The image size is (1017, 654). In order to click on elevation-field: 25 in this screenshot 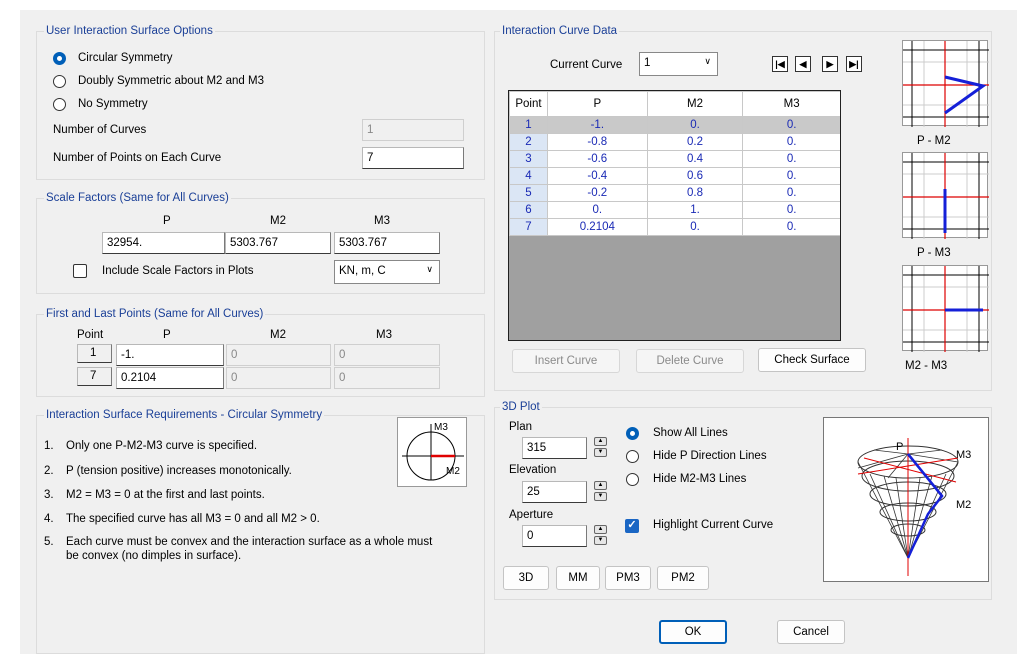, I will do `click(554, 492)`.